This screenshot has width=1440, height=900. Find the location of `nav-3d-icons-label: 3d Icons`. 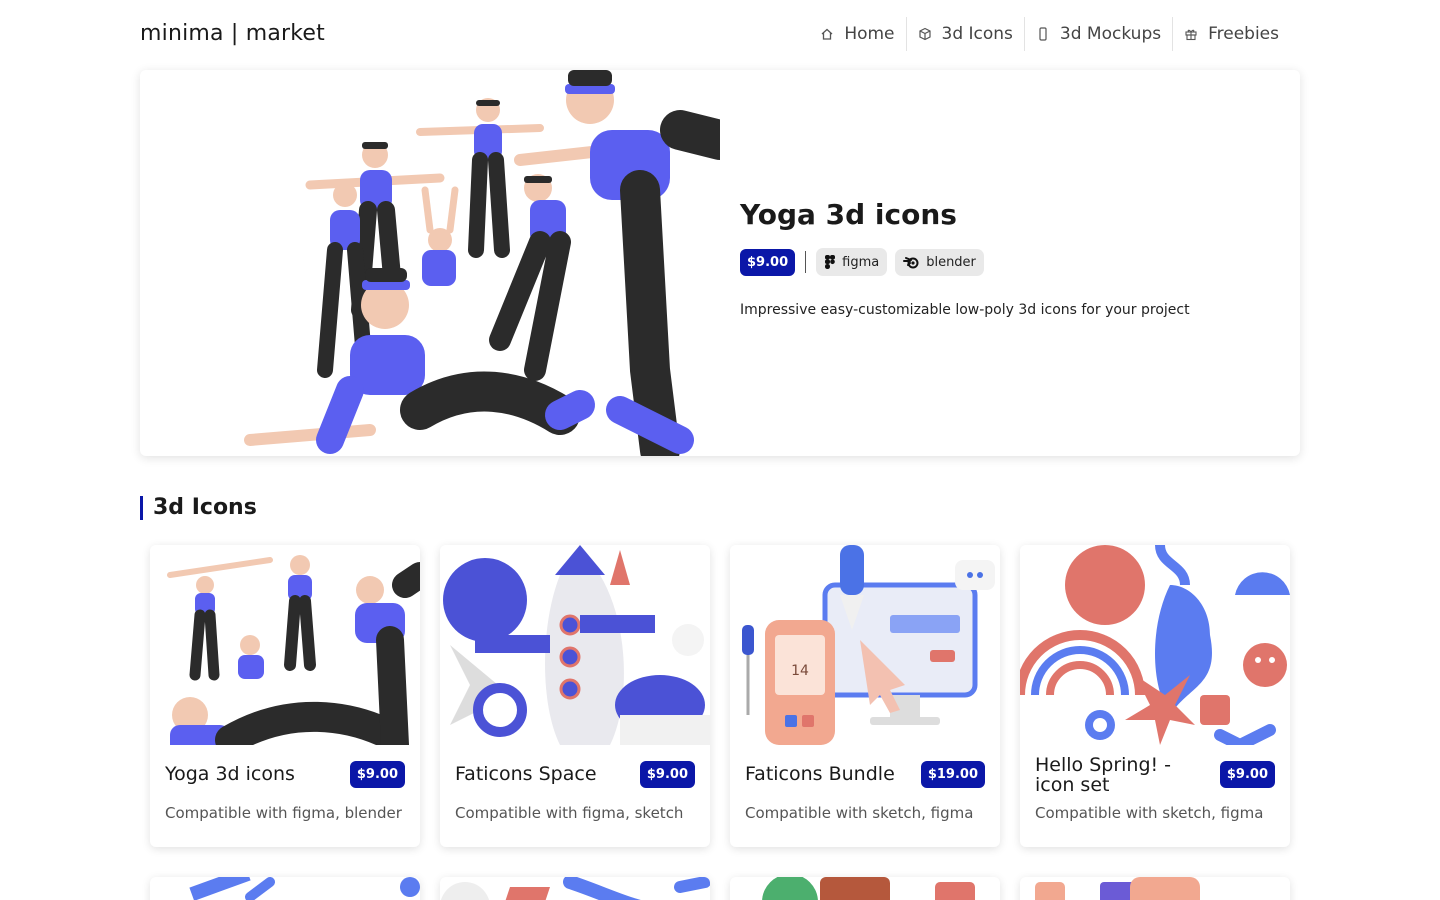

nav-3d-icons-label: 3d Icons is located at coordinates (977, 34).